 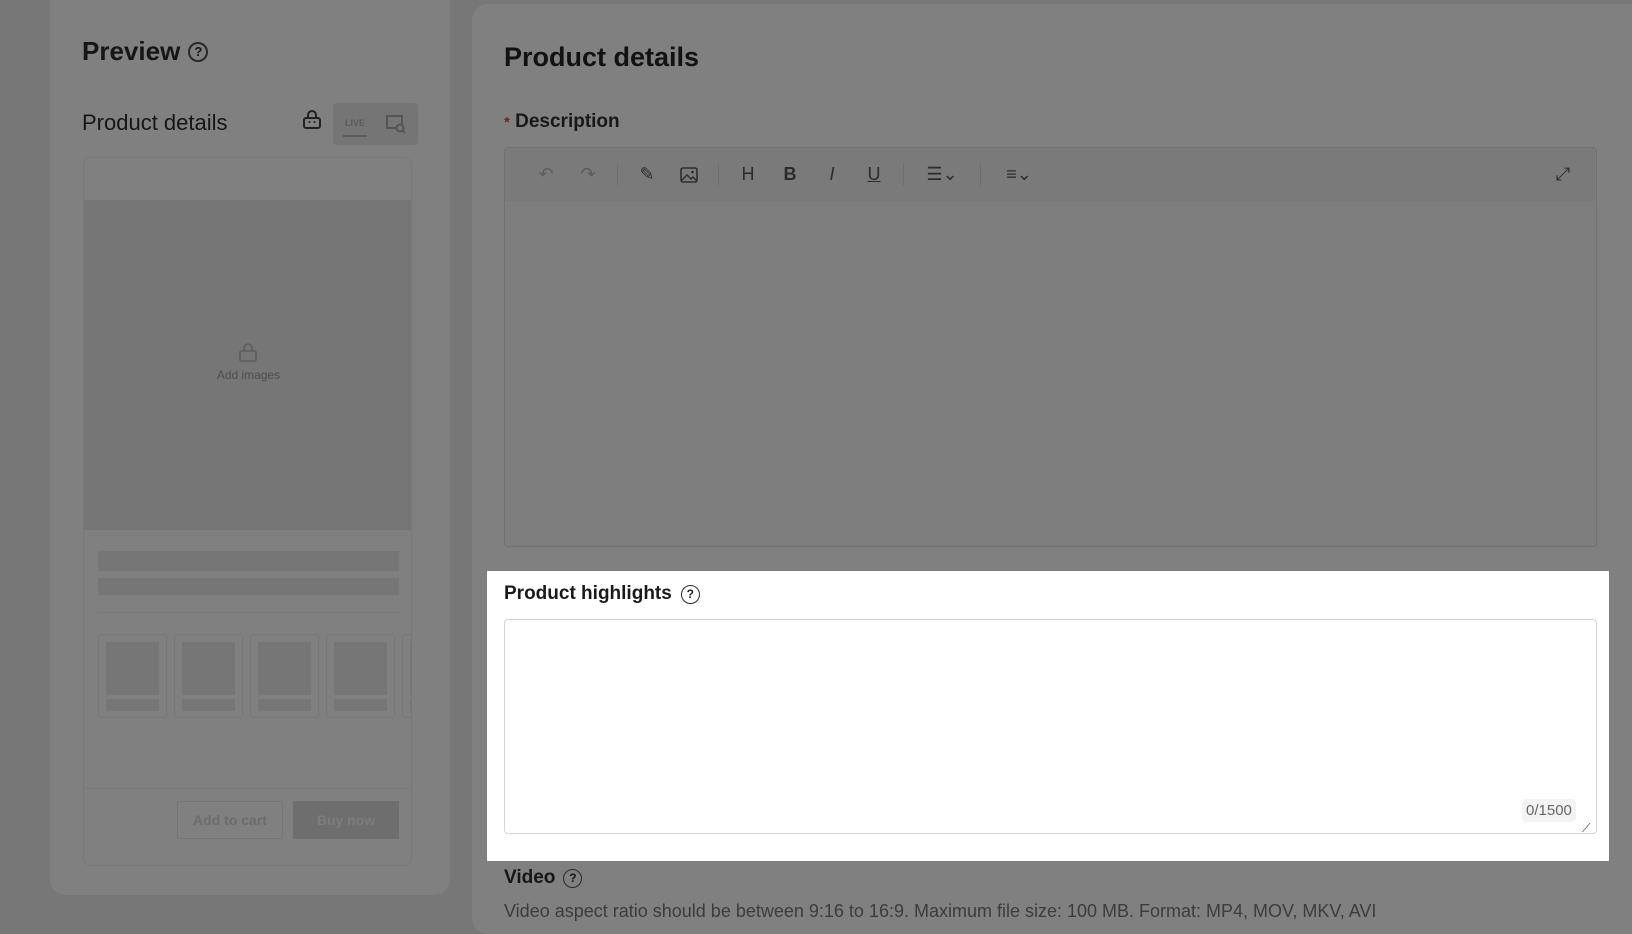 I want to click on undo-icon: ↶, so click(x=546, y=174).